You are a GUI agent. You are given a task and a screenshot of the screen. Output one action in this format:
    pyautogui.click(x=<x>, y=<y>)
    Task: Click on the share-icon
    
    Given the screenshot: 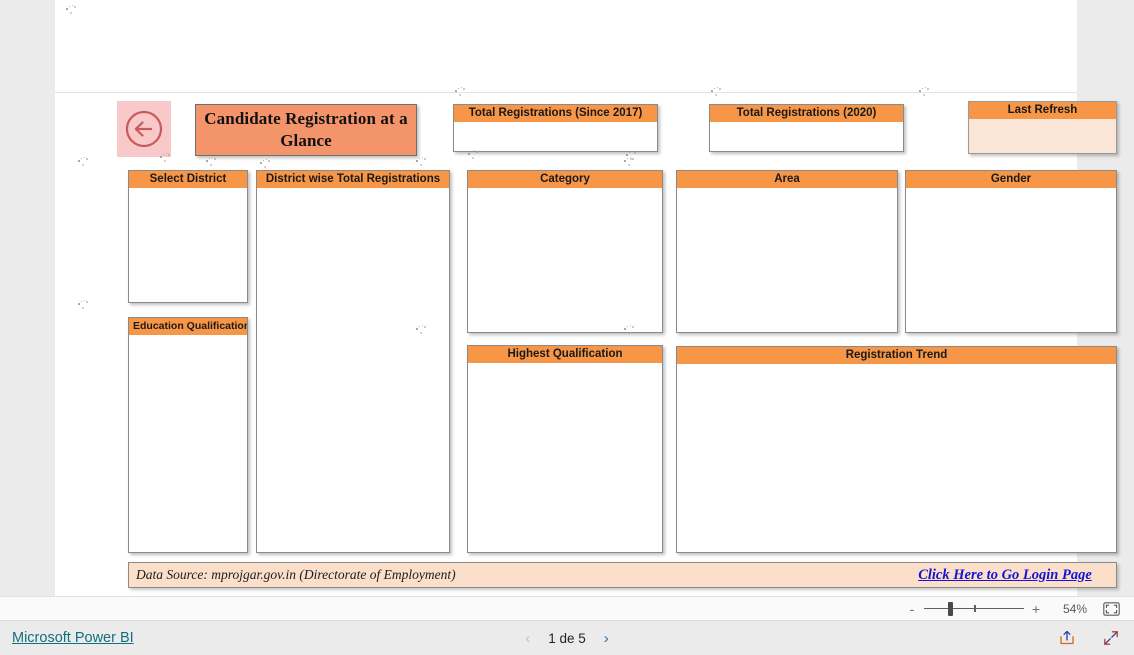 What is the action you would take?
    pyautogui.click(x=1067, y=638)
    